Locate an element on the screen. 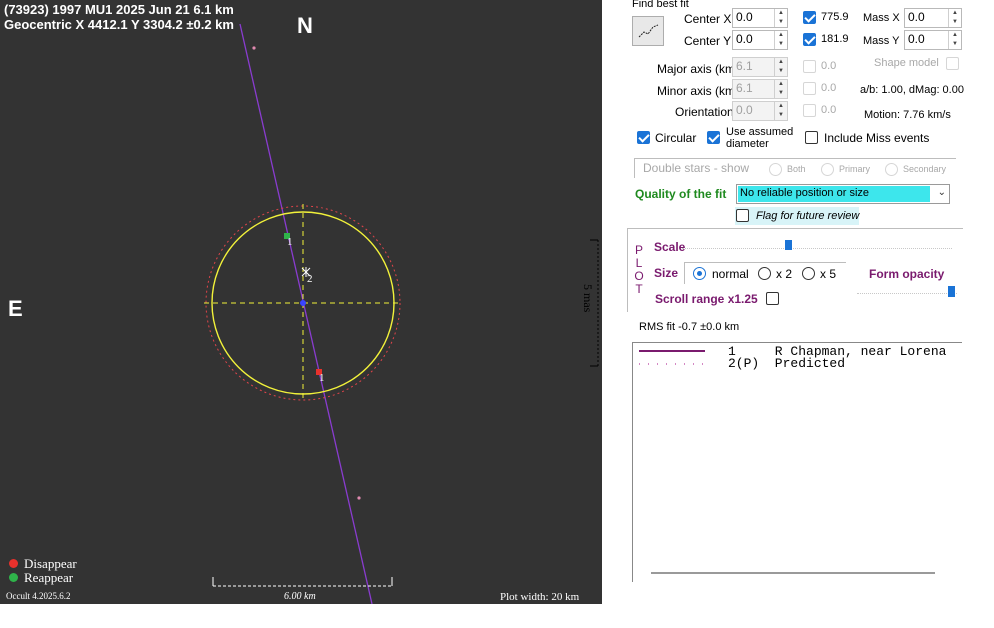 The height and width of the screenshot is (628, 994). quality-of-fit-value: No reliable position or size is located at coordinates (834, 194).